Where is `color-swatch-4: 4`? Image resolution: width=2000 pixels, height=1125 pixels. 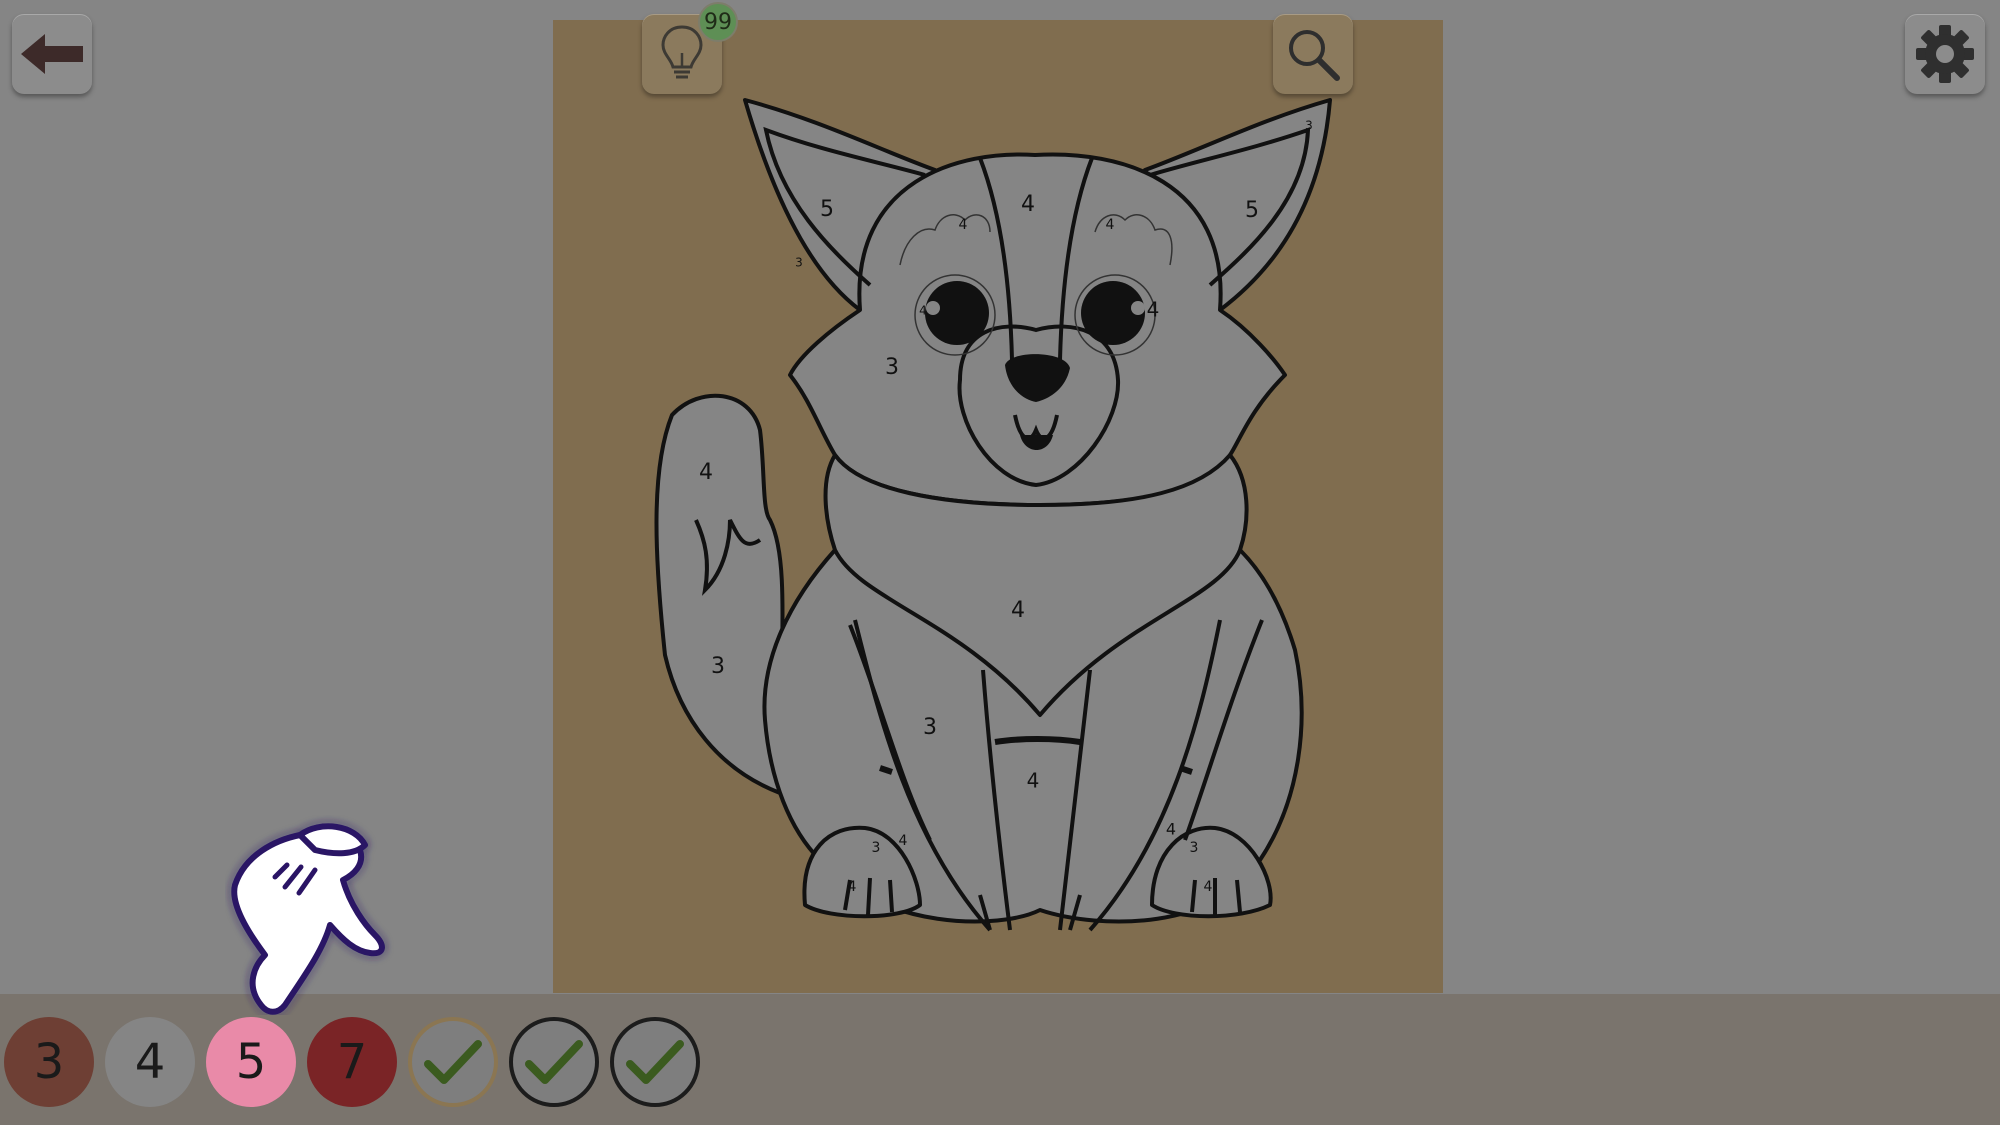 color-swatch-4: 4 is located at coordinates (150, 1062).